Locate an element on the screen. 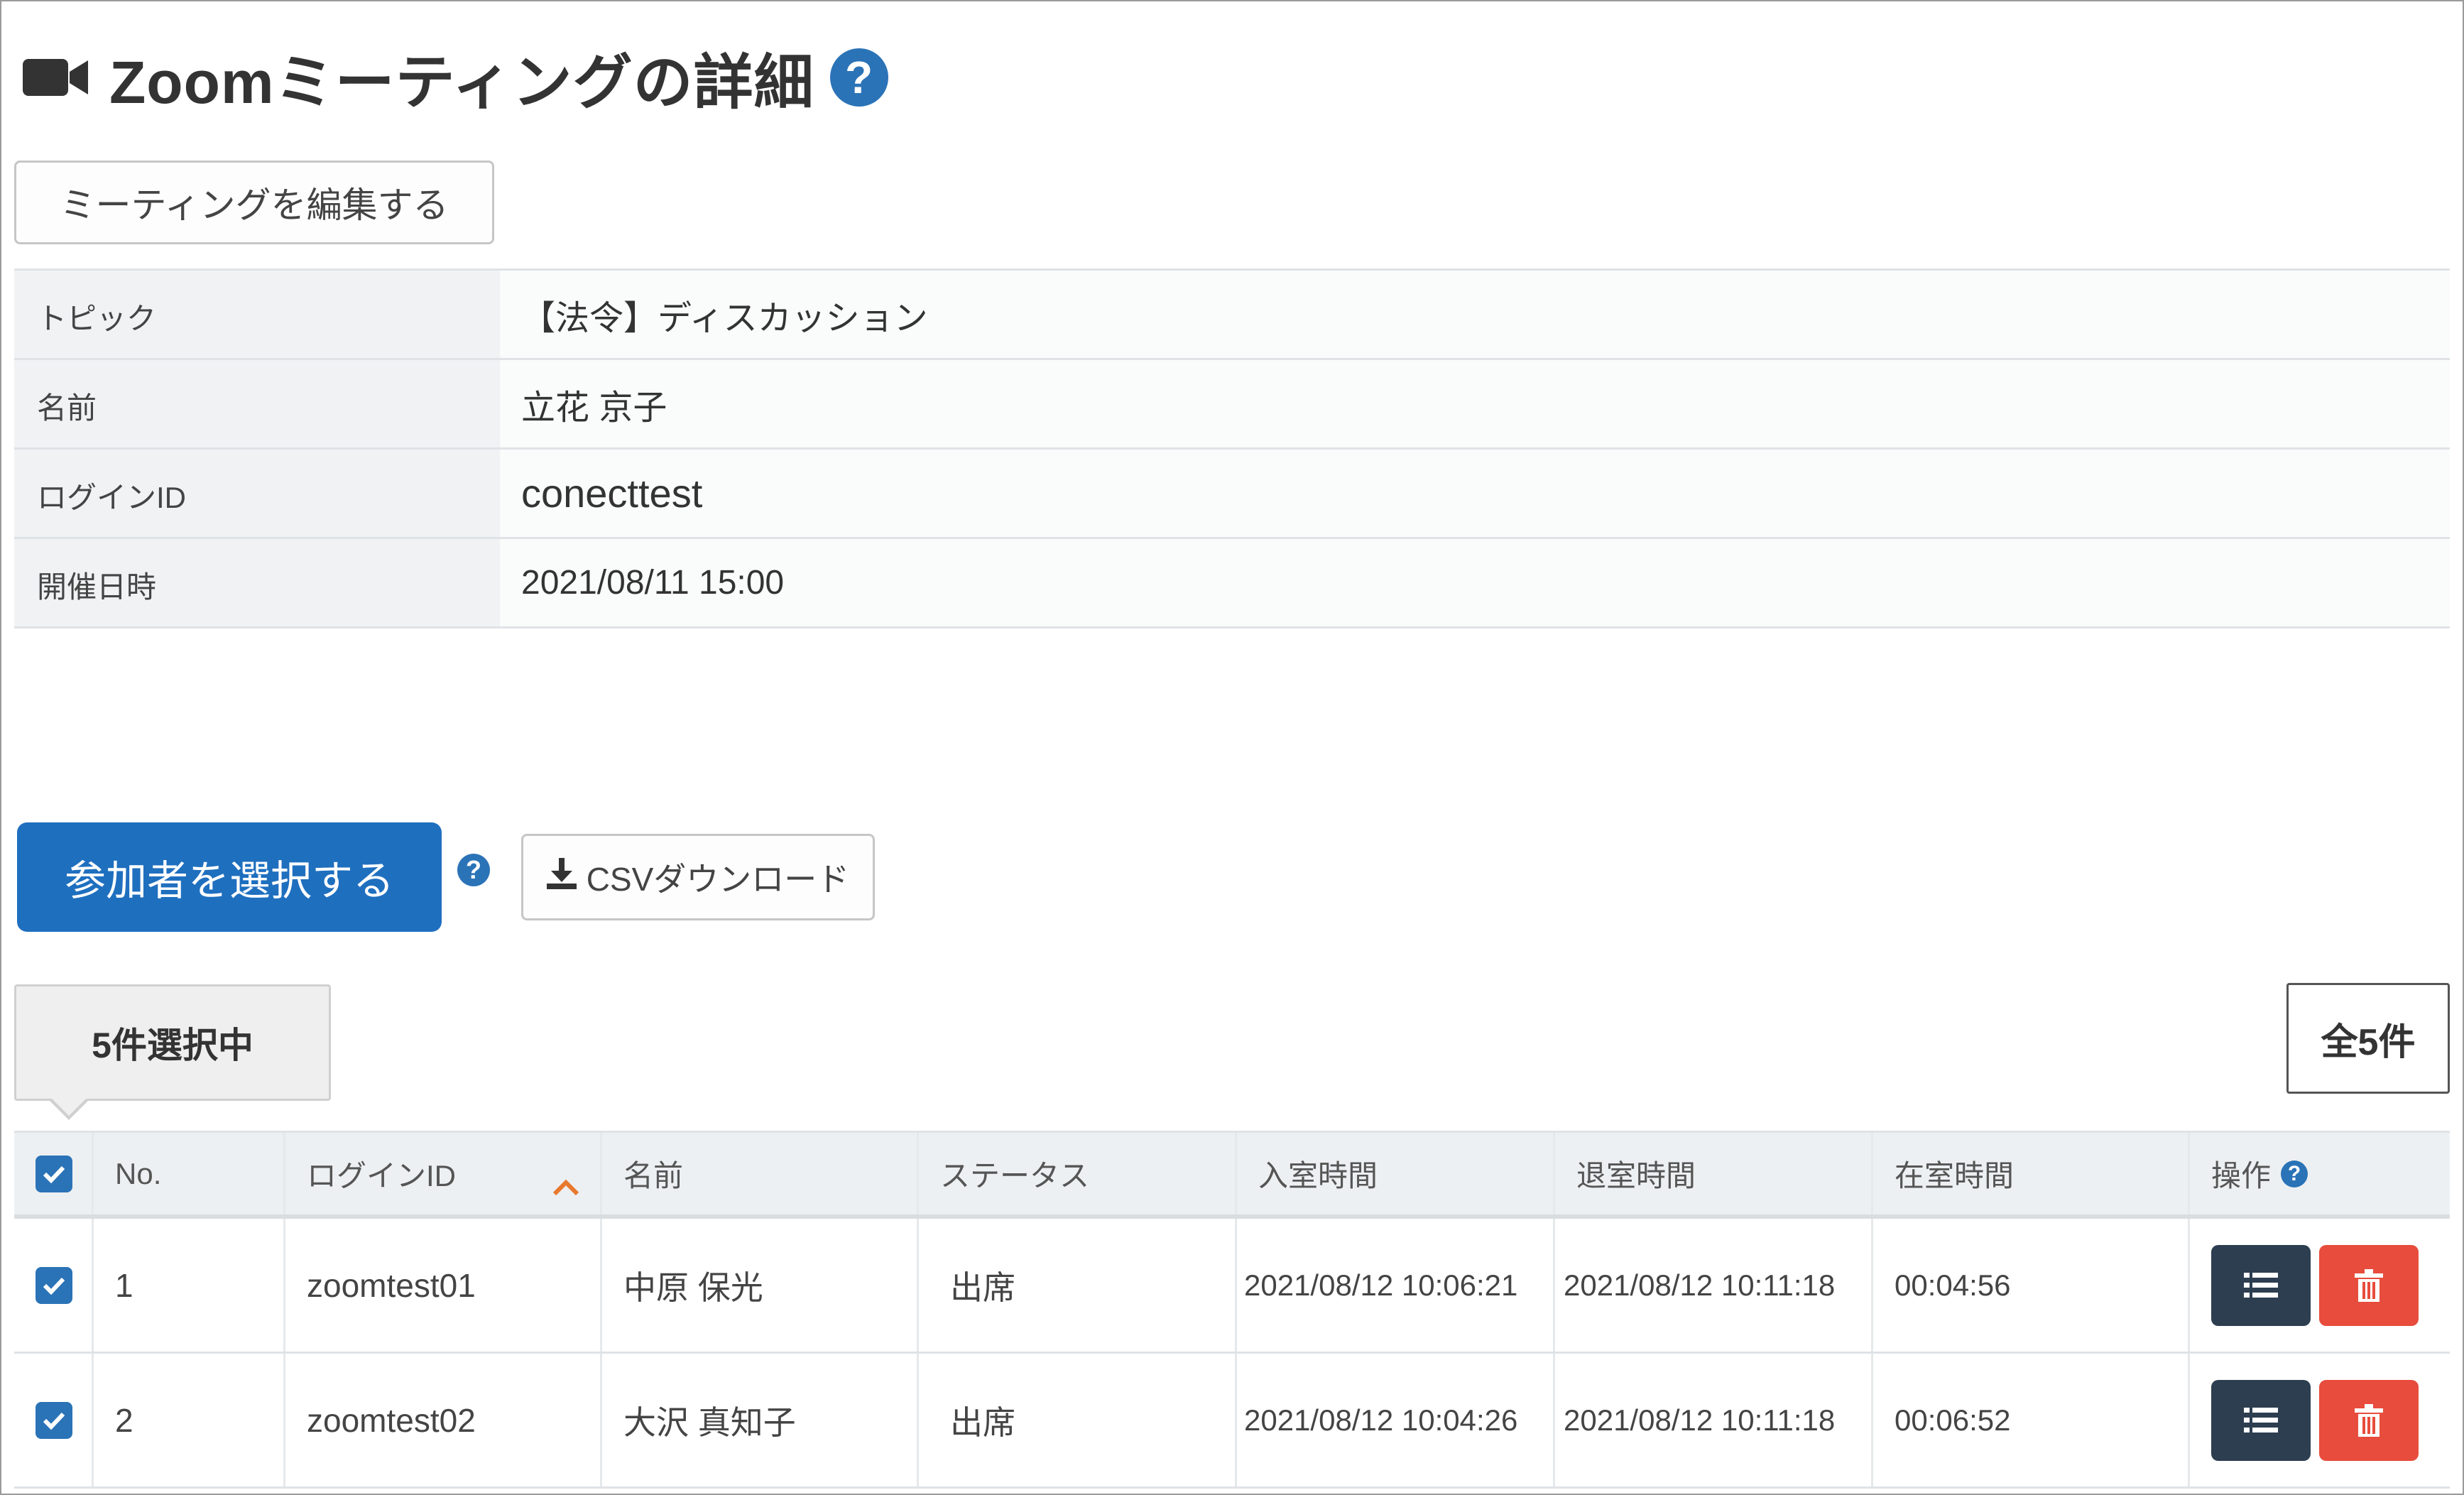  column-header-status: ステータス is located at coordinates (1078, 1173).